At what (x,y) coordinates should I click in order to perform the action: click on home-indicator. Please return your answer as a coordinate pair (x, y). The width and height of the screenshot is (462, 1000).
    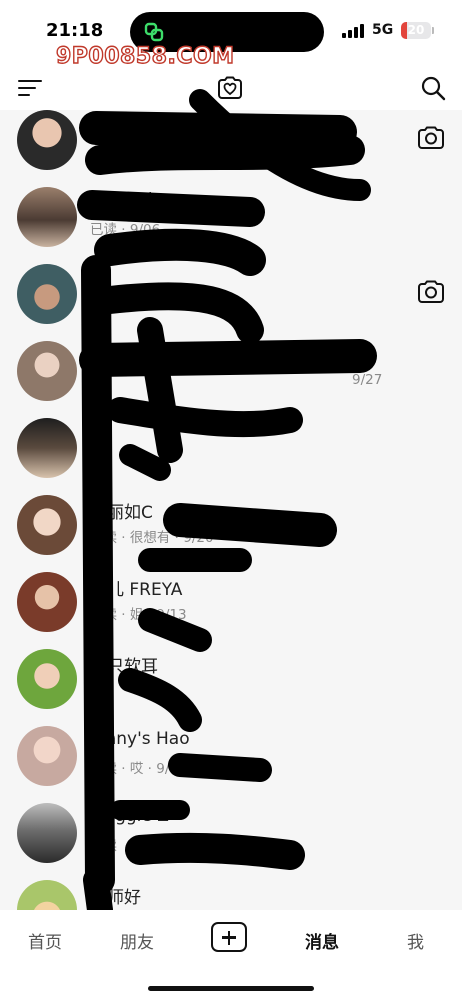
    Looking at the image, I should click on (231, 988).